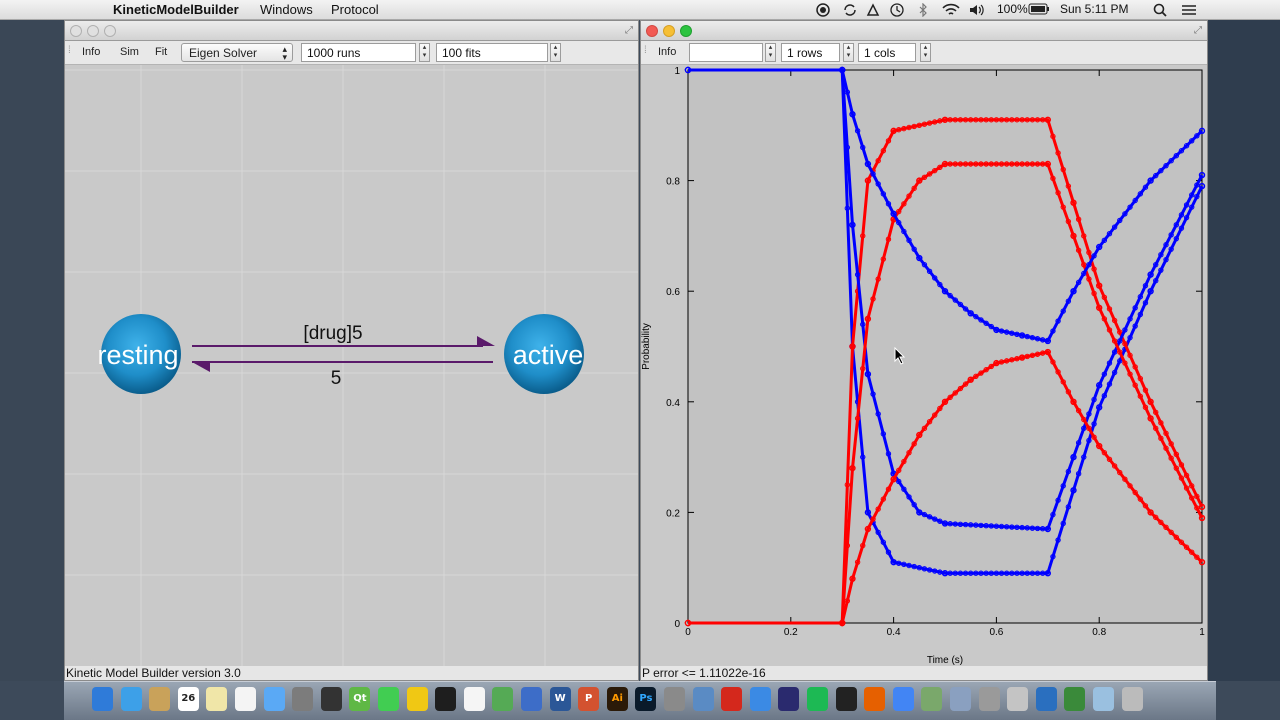 The width and height of the screenshot is (1280, 720). I want to click on finder-icon, so click(102, 699).